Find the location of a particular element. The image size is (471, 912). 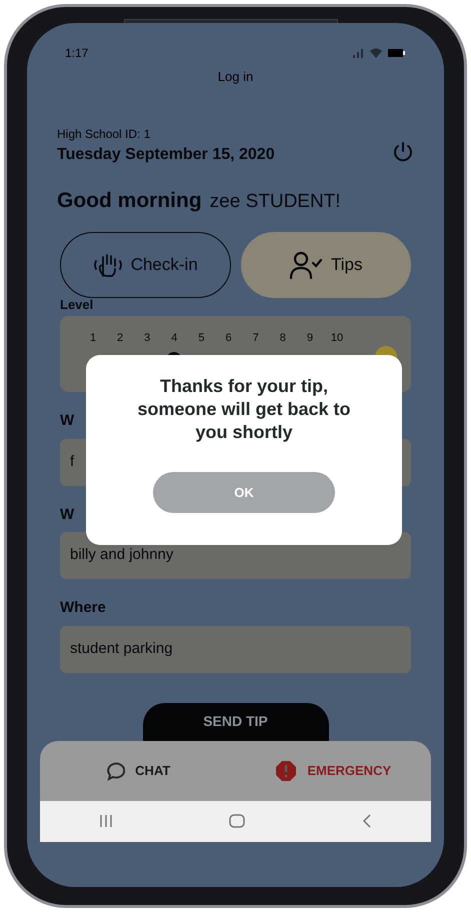

bottom-tab: EMERGENCY is located at coordinates (333, 771).